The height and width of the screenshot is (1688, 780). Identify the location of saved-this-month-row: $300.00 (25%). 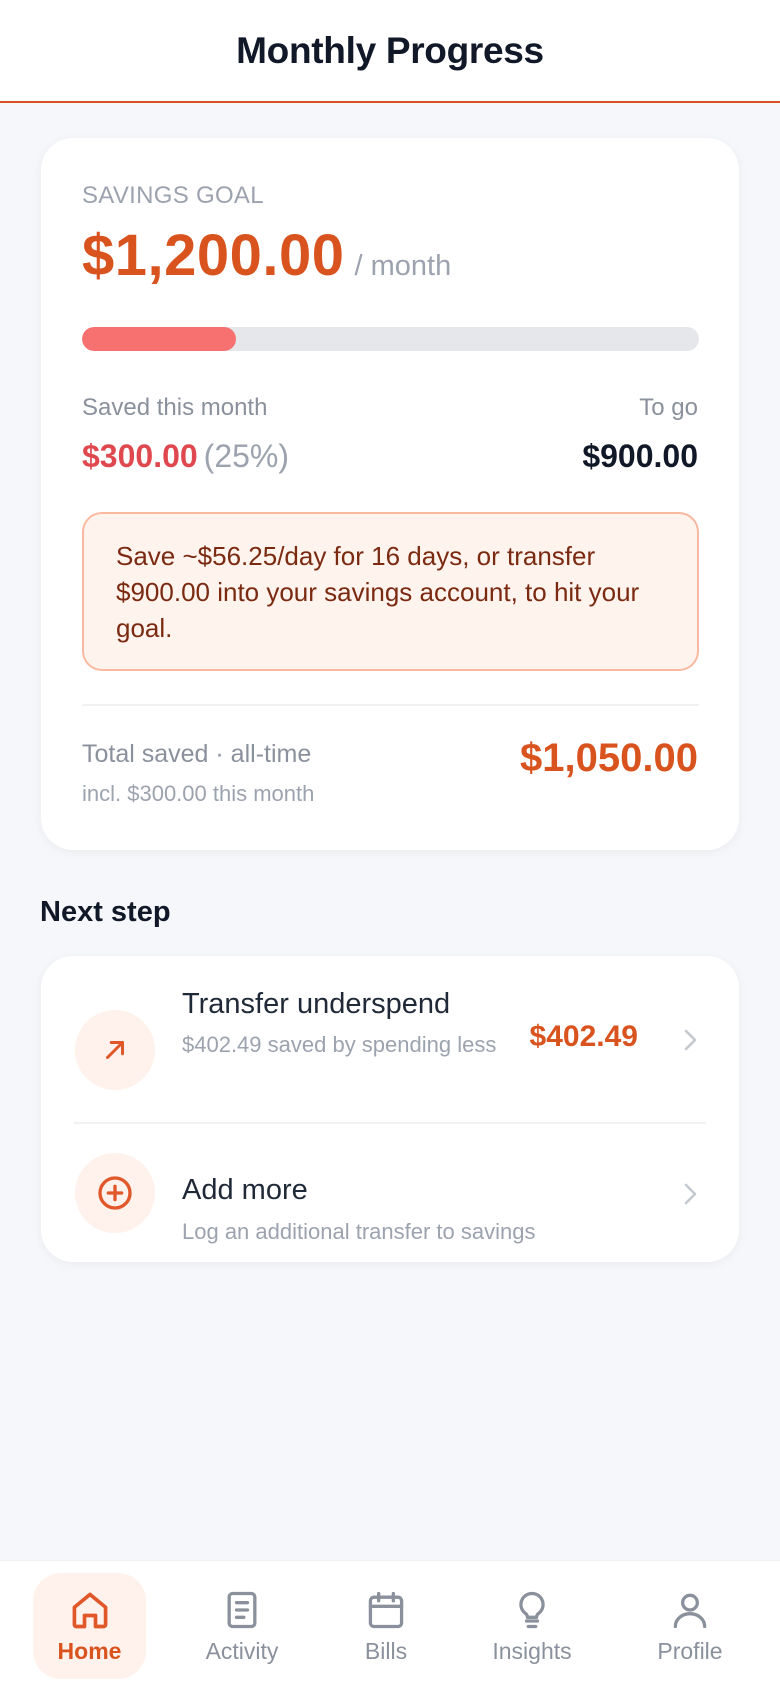
(185, 456).